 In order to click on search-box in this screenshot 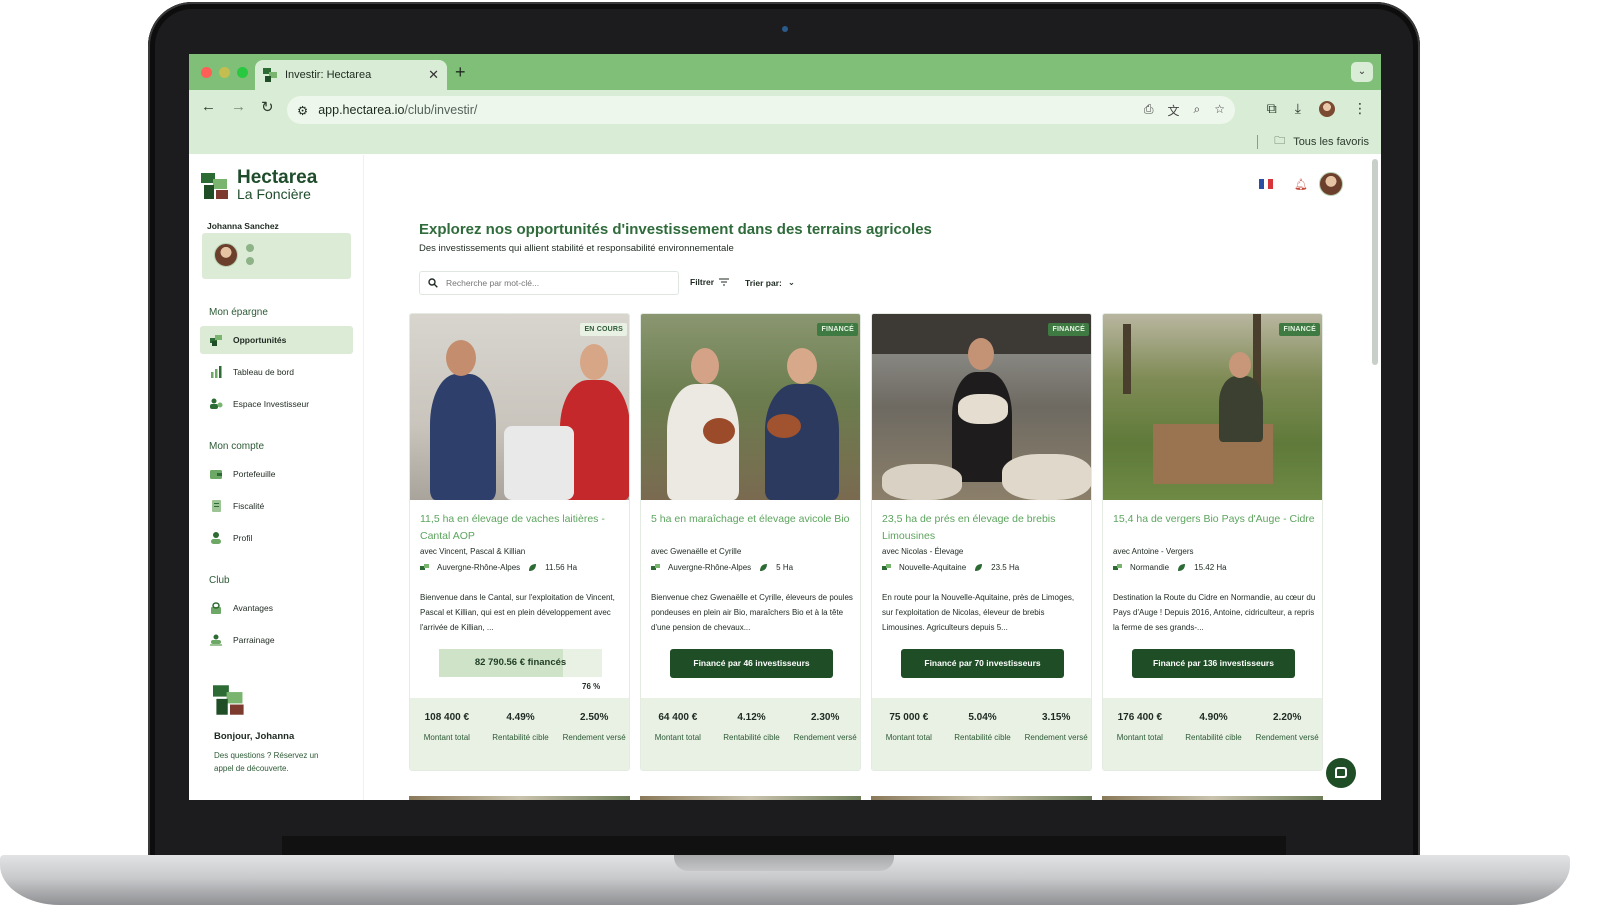, I will do `click(549, 283)`.